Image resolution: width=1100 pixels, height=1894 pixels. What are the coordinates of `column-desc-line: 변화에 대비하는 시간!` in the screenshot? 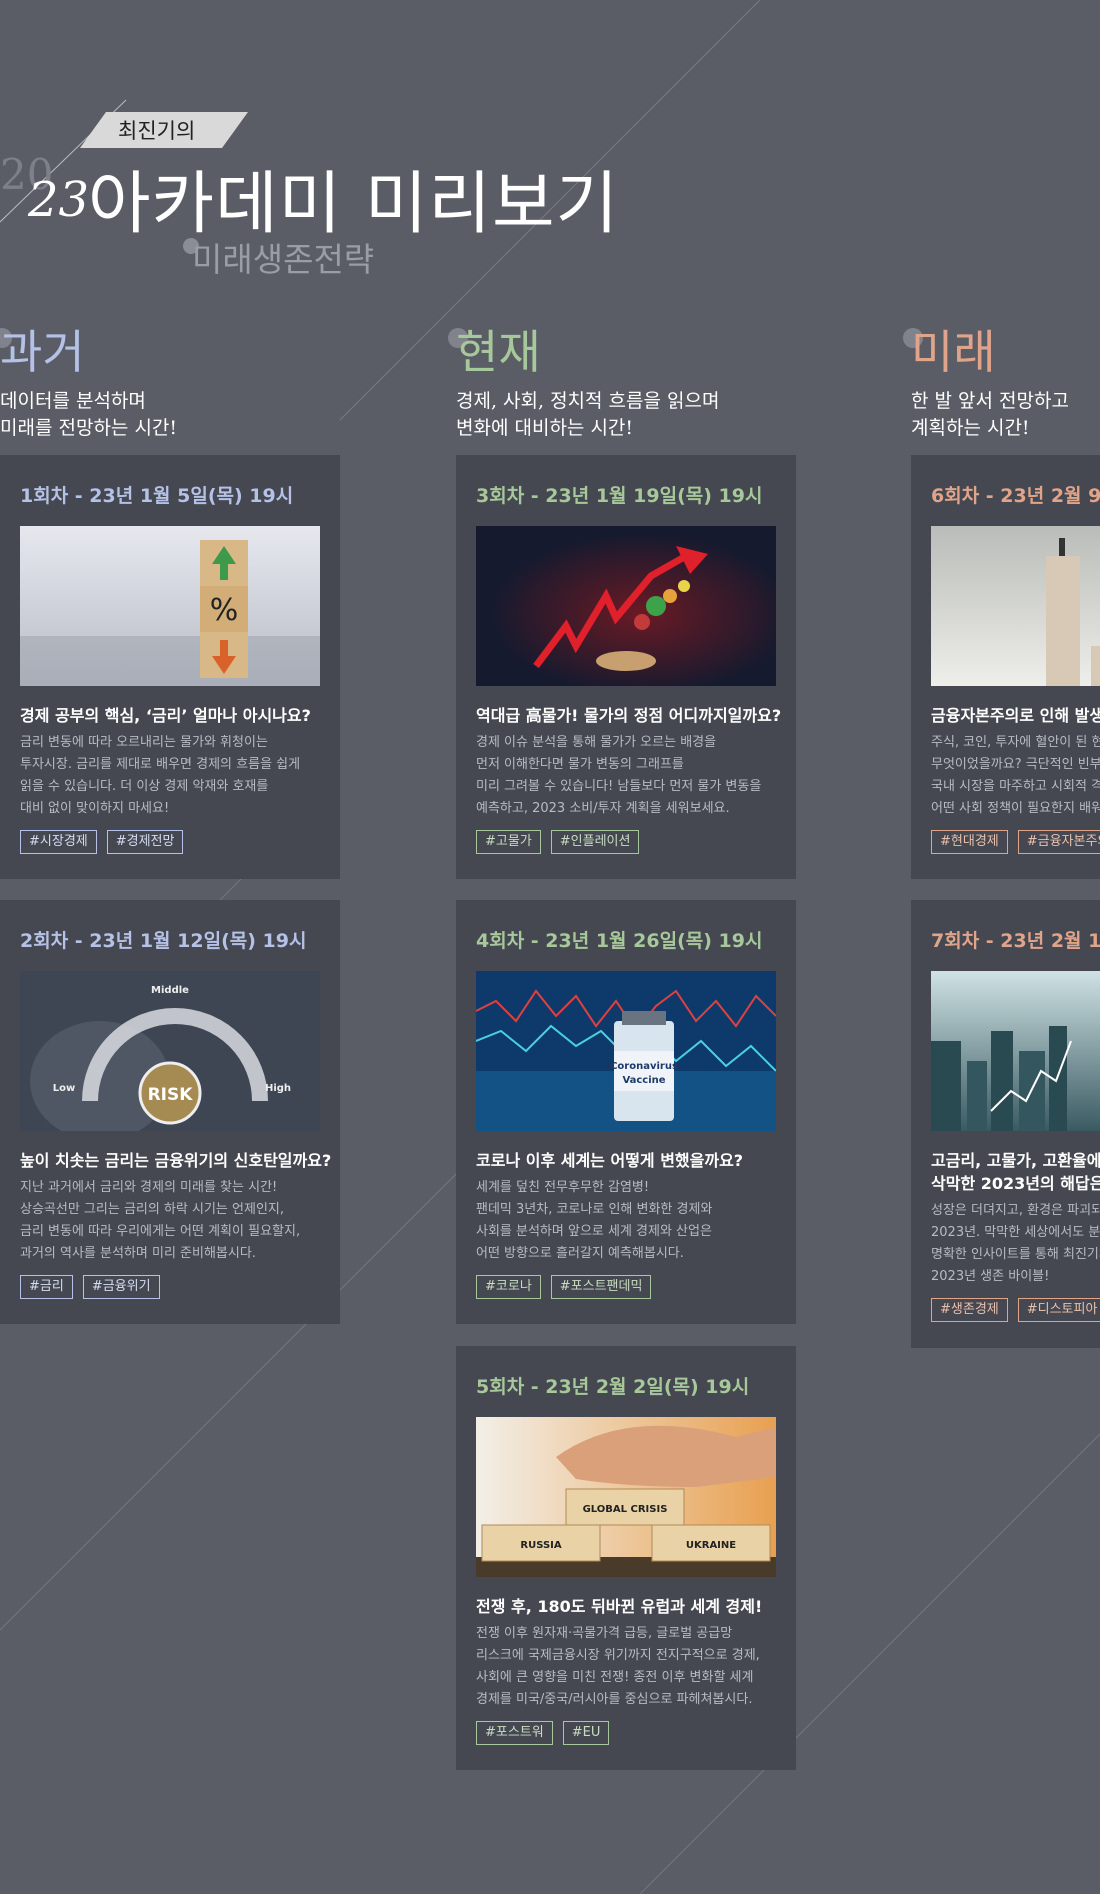 It's located at (545, 428).